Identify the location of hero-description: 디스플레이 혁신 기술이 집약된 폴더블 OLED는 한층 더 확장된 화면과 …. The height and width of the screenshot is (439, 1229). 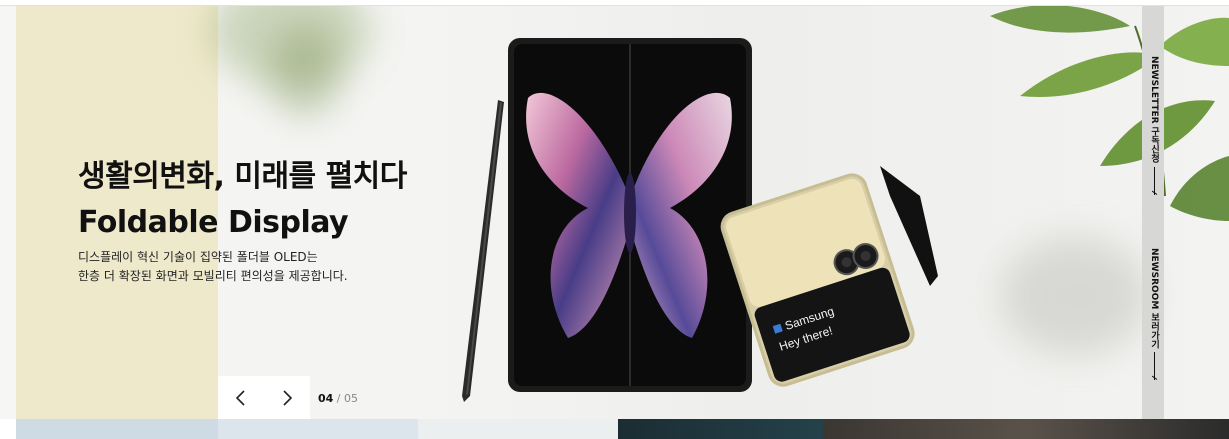
(213, 267).